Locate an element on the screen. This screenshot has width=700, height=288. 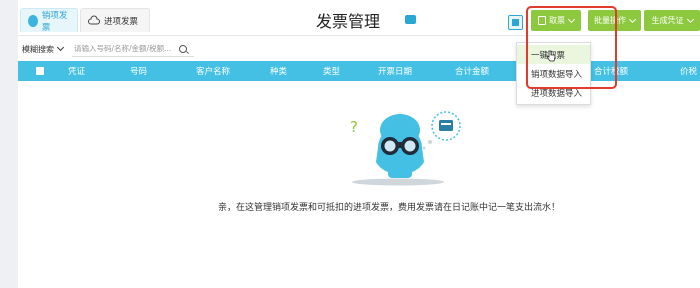
column-number: 号码 is located at coordinates (138, 71).